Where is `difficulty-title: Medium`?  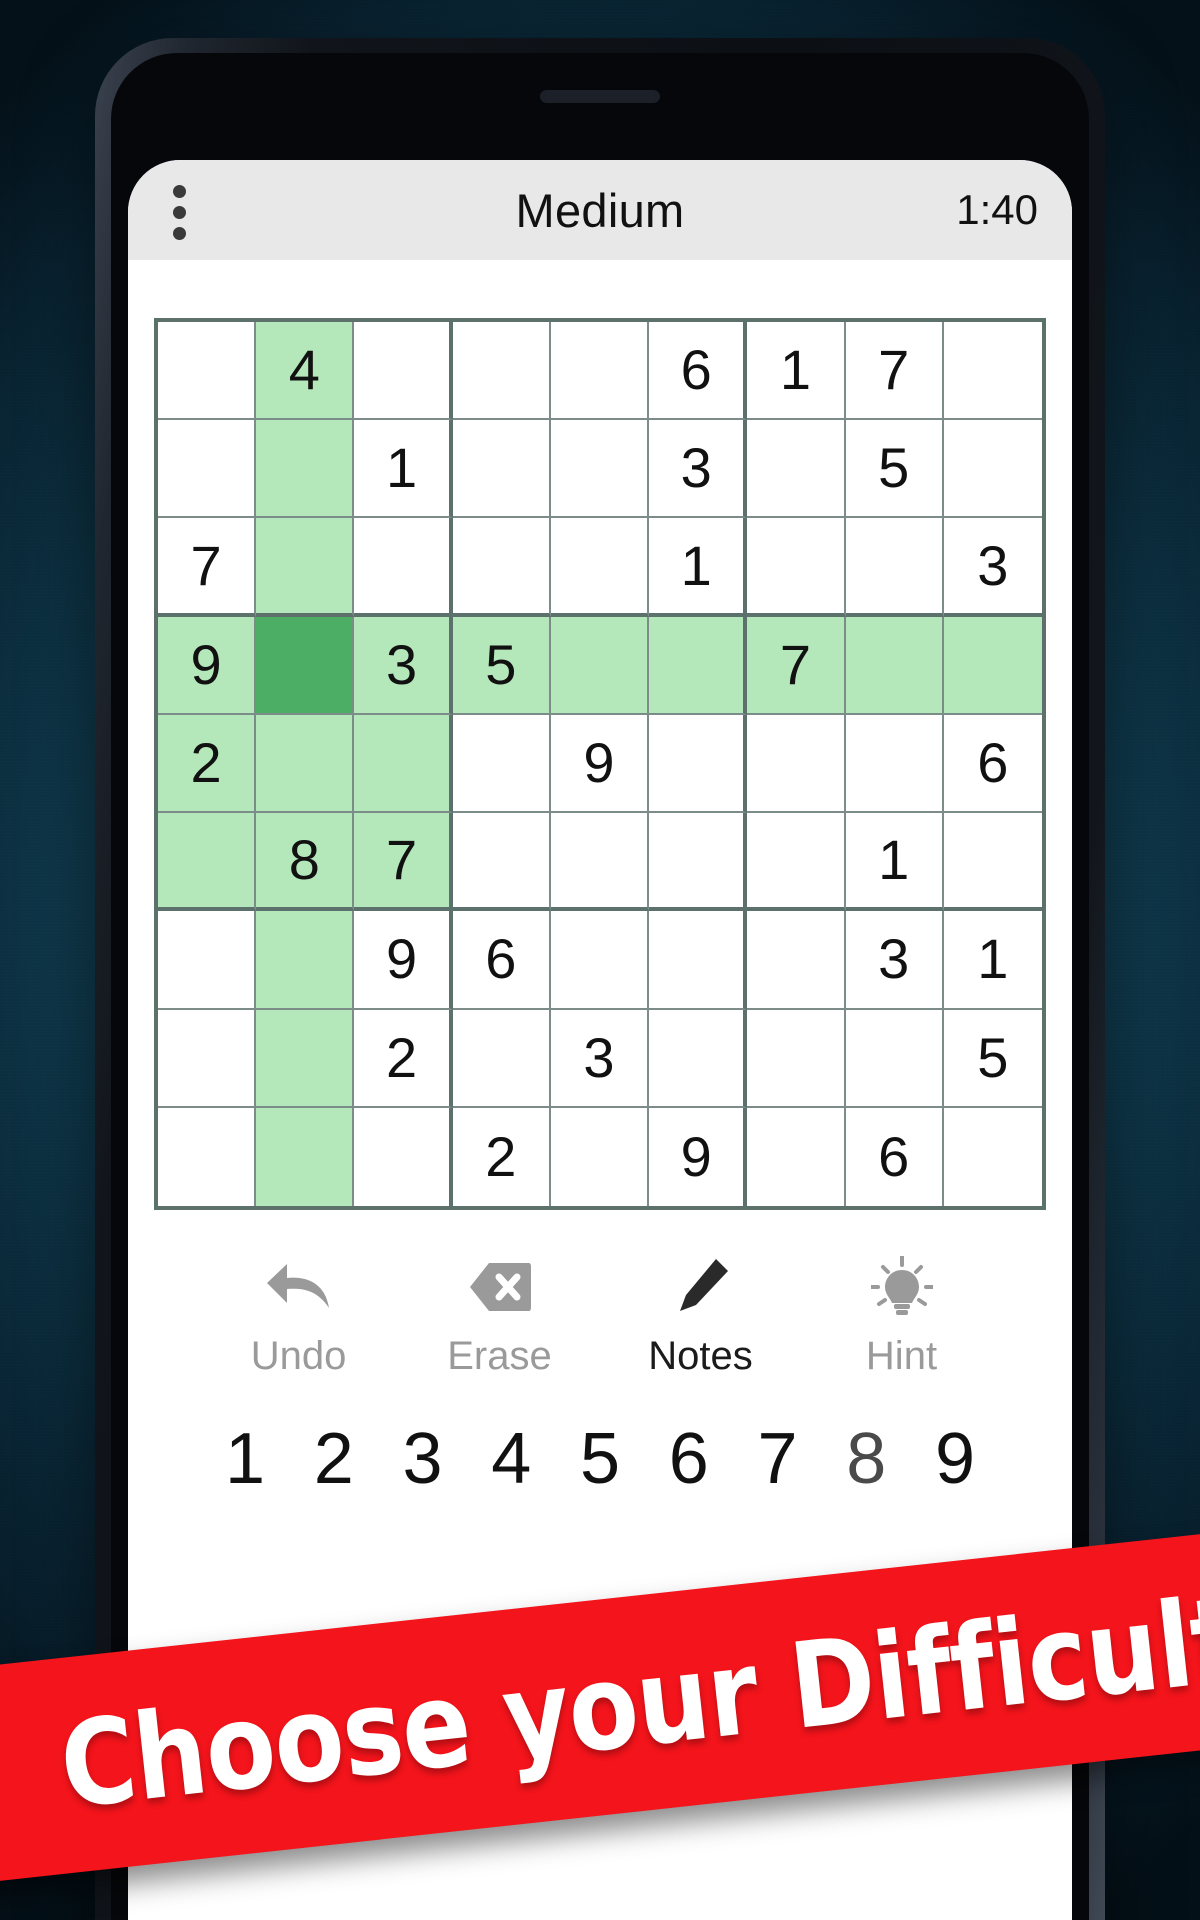 difficulty-title: Medium is located at coordinates (600, 210).